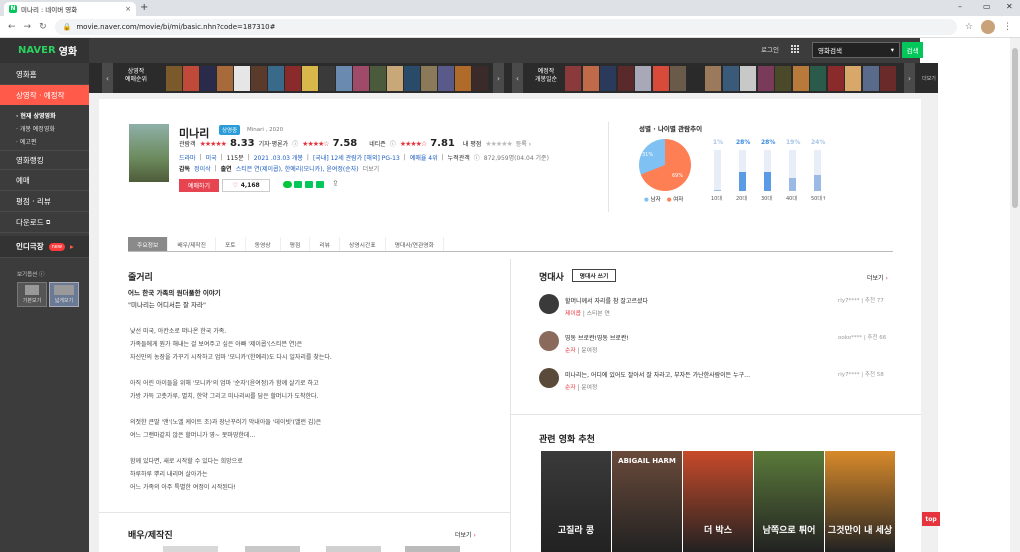  Describe the element at coordinates (296, 244) in the screenshot. I see `tab-4: 평점` at that location.